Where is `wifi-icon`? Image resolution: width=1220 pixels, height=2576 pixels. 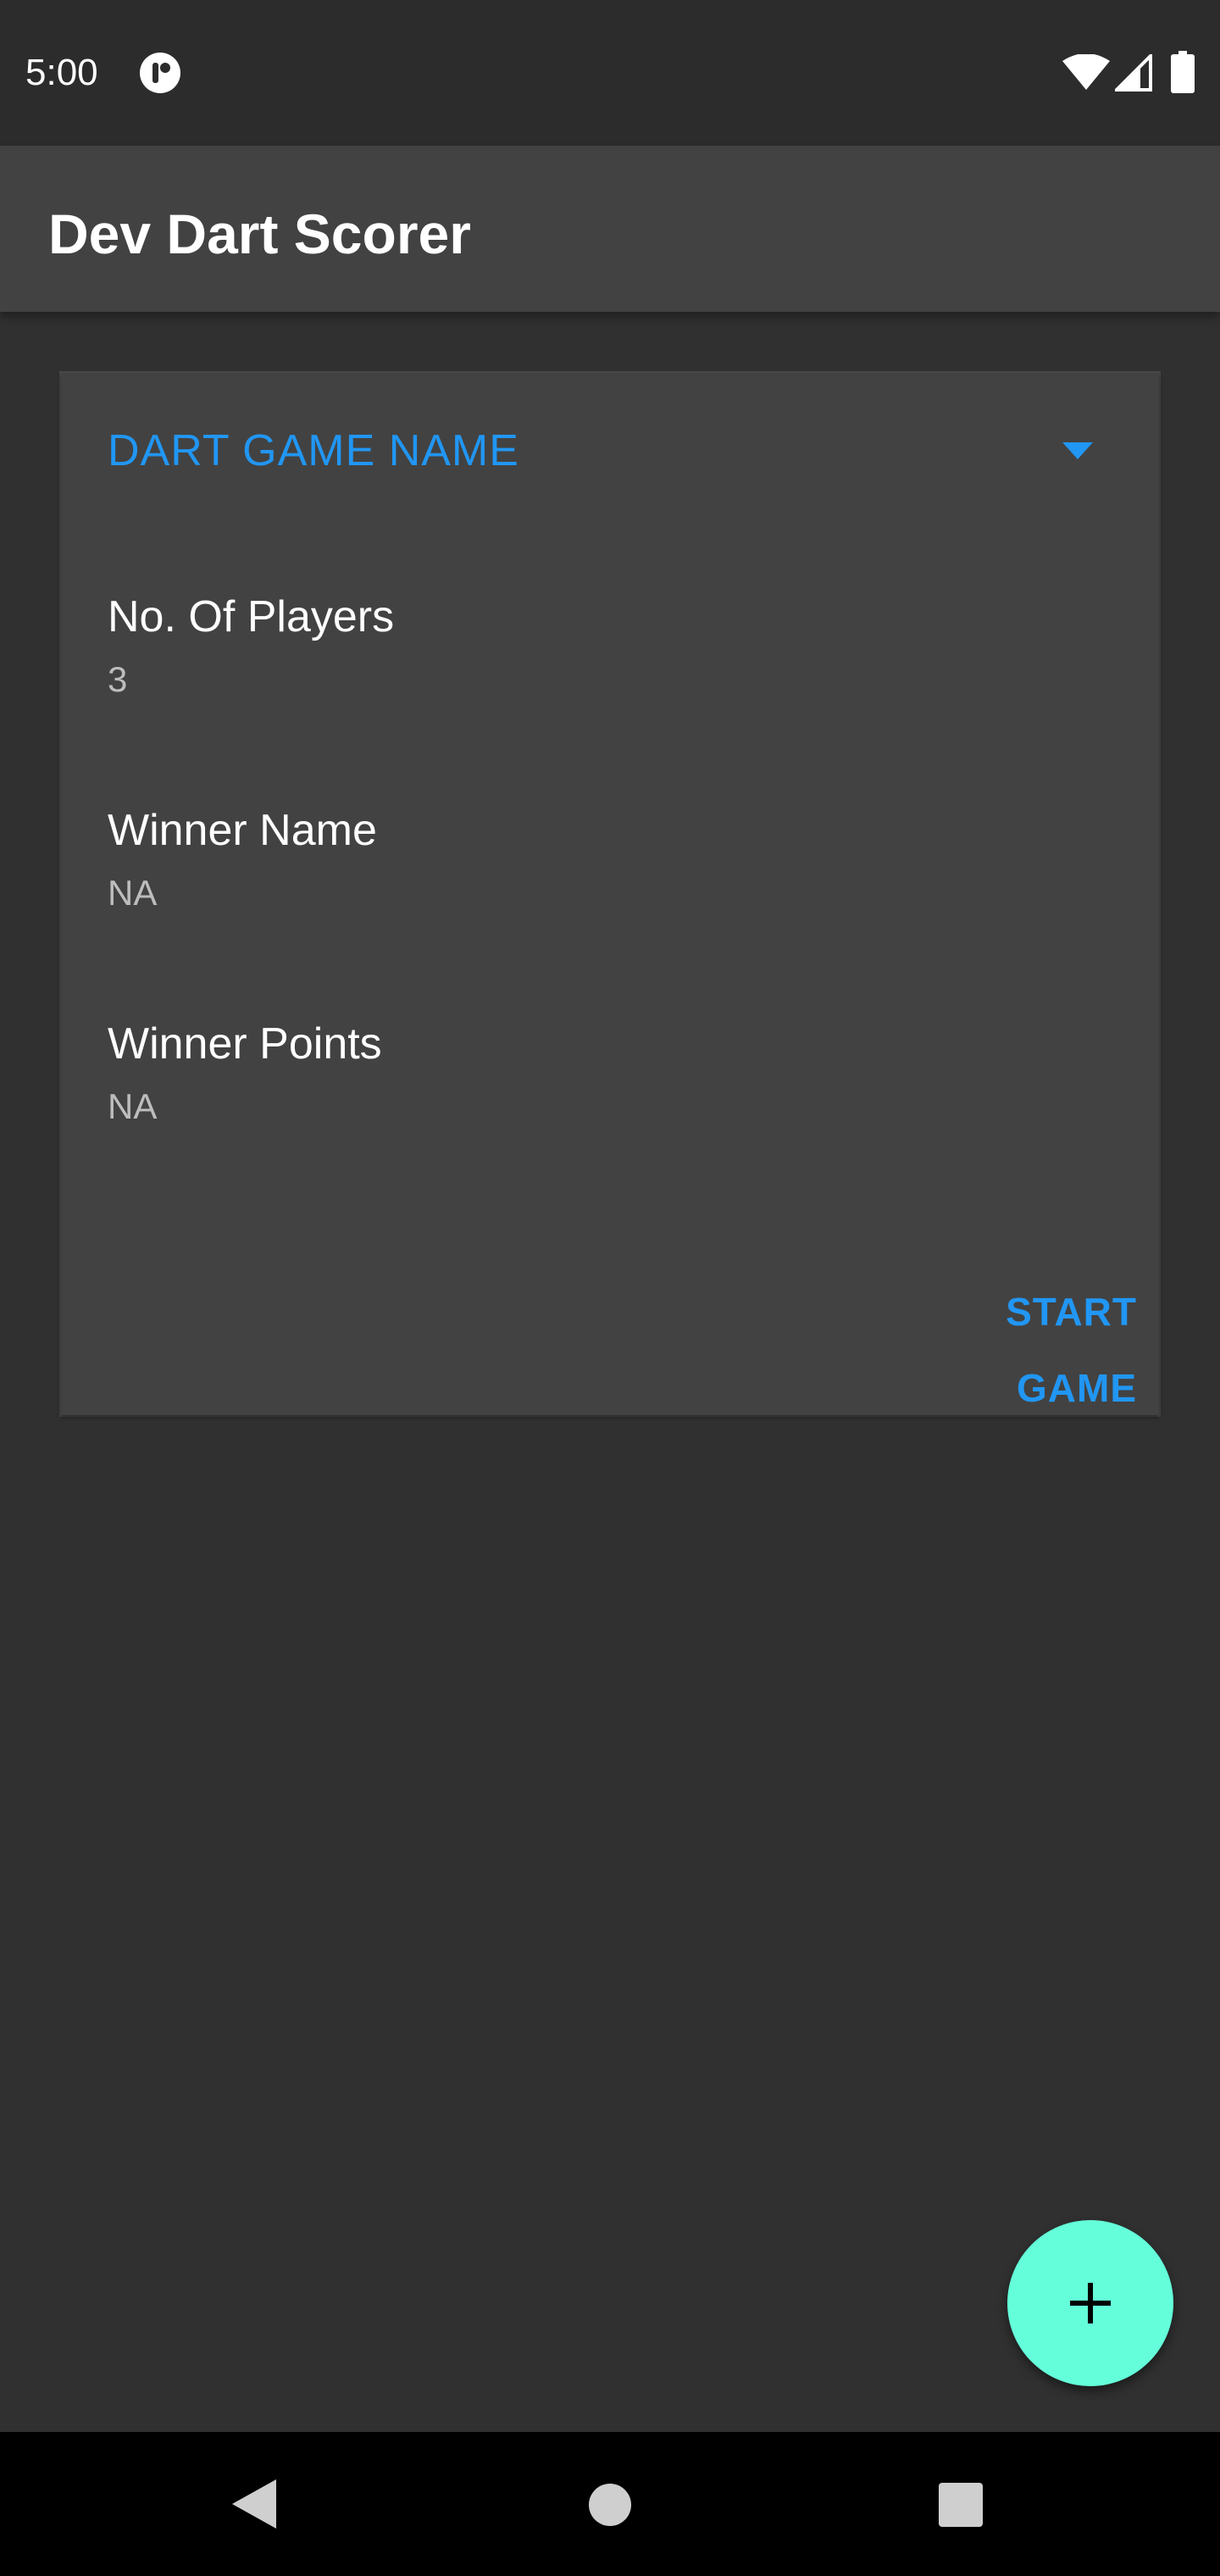
wifi-icon is located at coordinates (1086, 71).